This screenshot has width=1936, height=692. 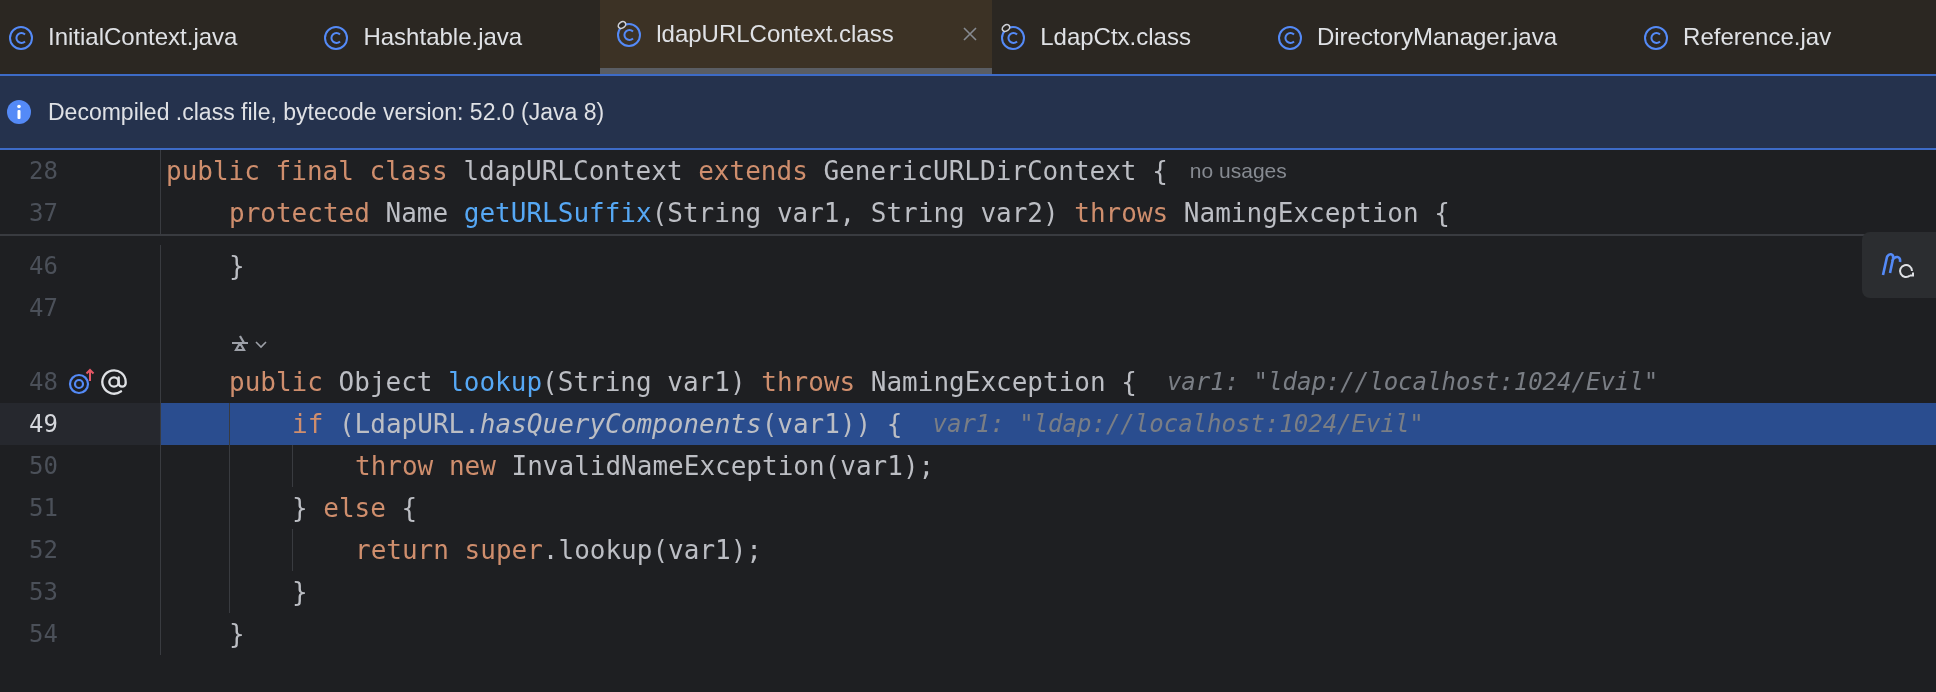 What do you see at coordinates (1130, 37) in the screenshot?
I see `editor-tab: LdapCtx.class` at bounding box center [1130, 37].